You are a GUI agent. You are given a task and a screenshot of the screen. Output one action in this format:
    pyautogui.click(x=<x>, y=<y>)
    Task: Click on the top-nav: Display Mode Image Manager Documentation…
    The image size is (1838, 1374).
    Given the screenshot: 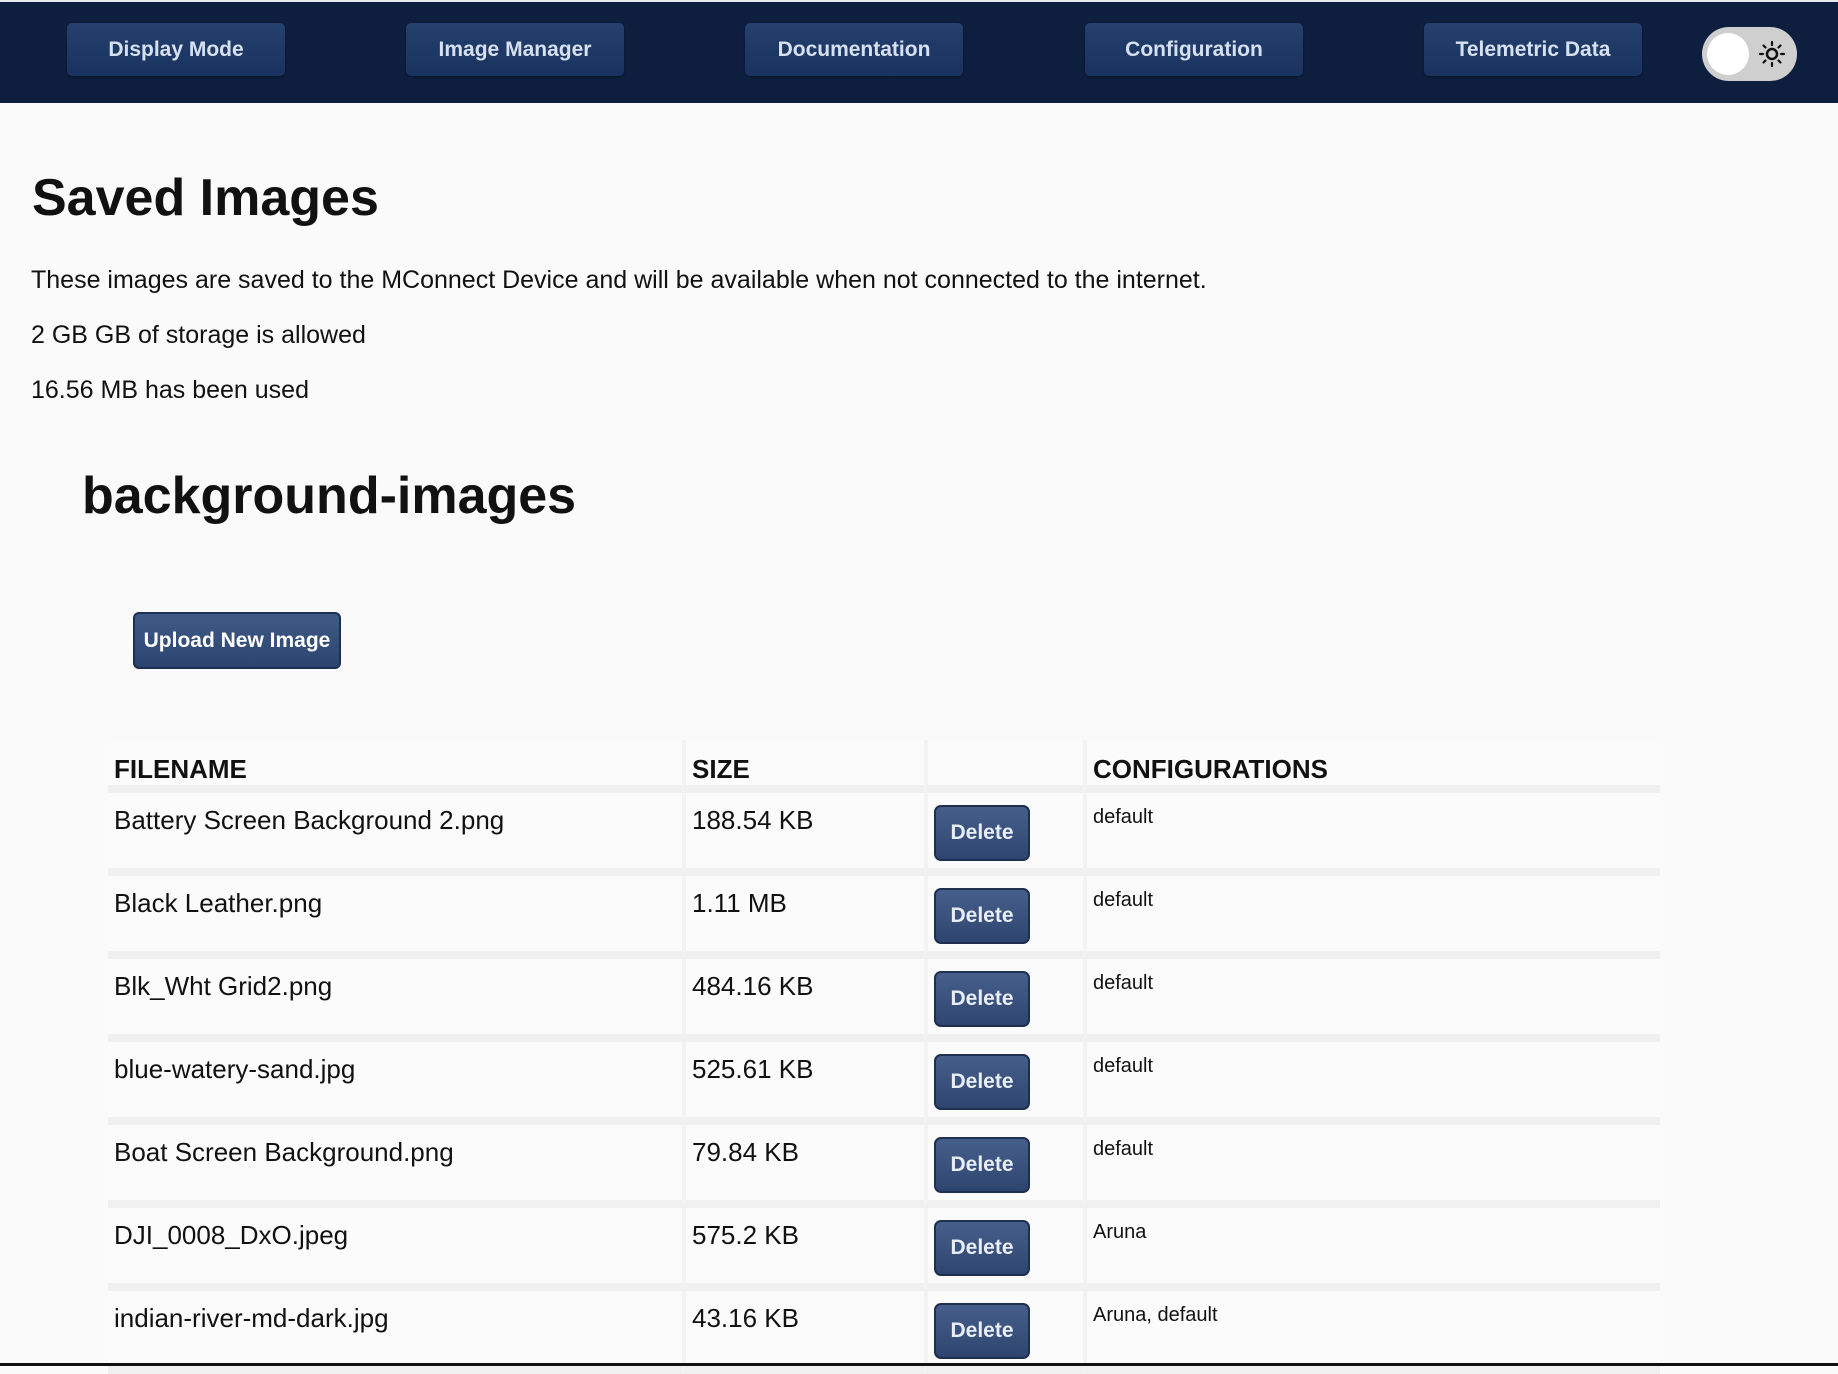 What is the action you would take?
    pyautogui.click(x=919, y=52)
    